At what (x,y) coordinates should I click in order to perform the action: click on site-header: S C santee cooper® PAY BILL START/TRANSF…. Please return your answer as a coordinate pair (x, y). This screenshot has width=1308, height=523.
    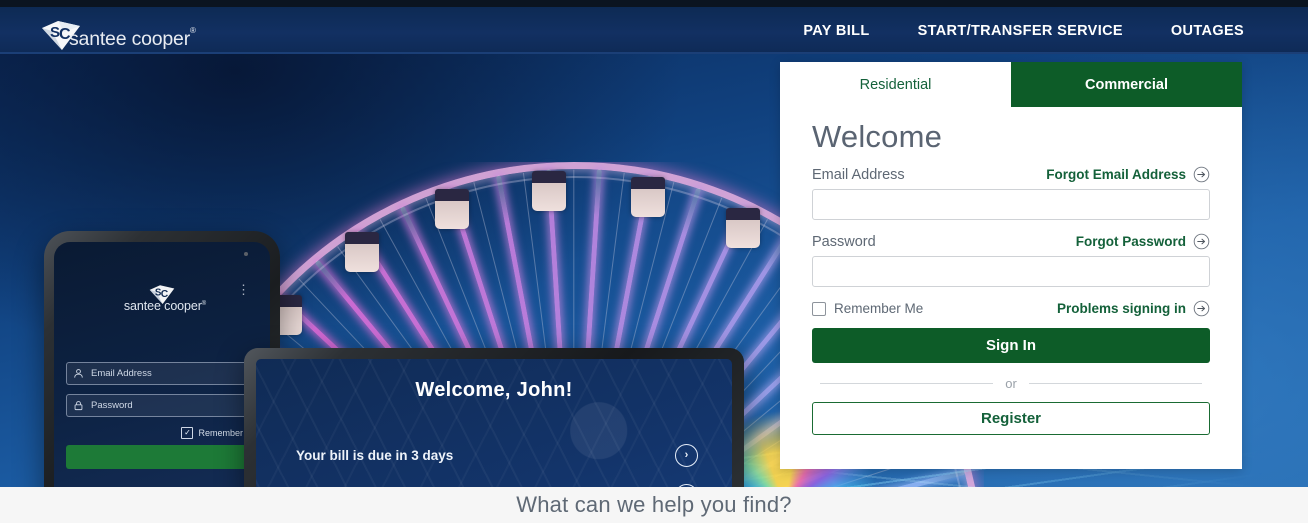
    Looking at the image, I should click on (654, 30).